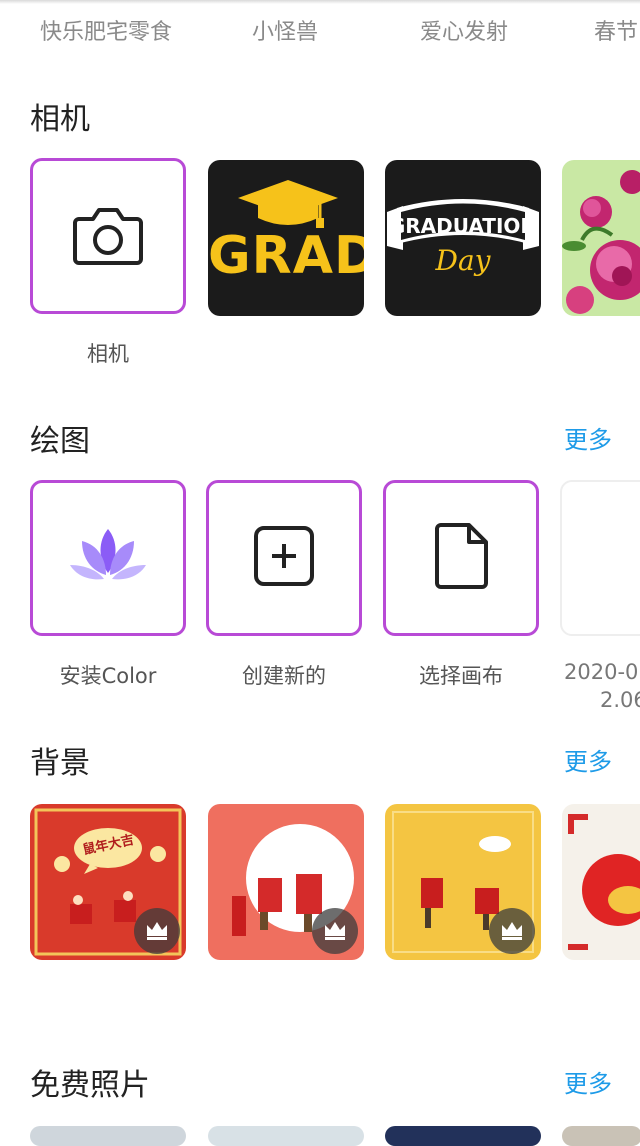 This screenshot has height=1146, width=640. Describe the element at coordinates (588, 759) in the screenshot. I see `backgrounds-more-link: 更多` at that location.